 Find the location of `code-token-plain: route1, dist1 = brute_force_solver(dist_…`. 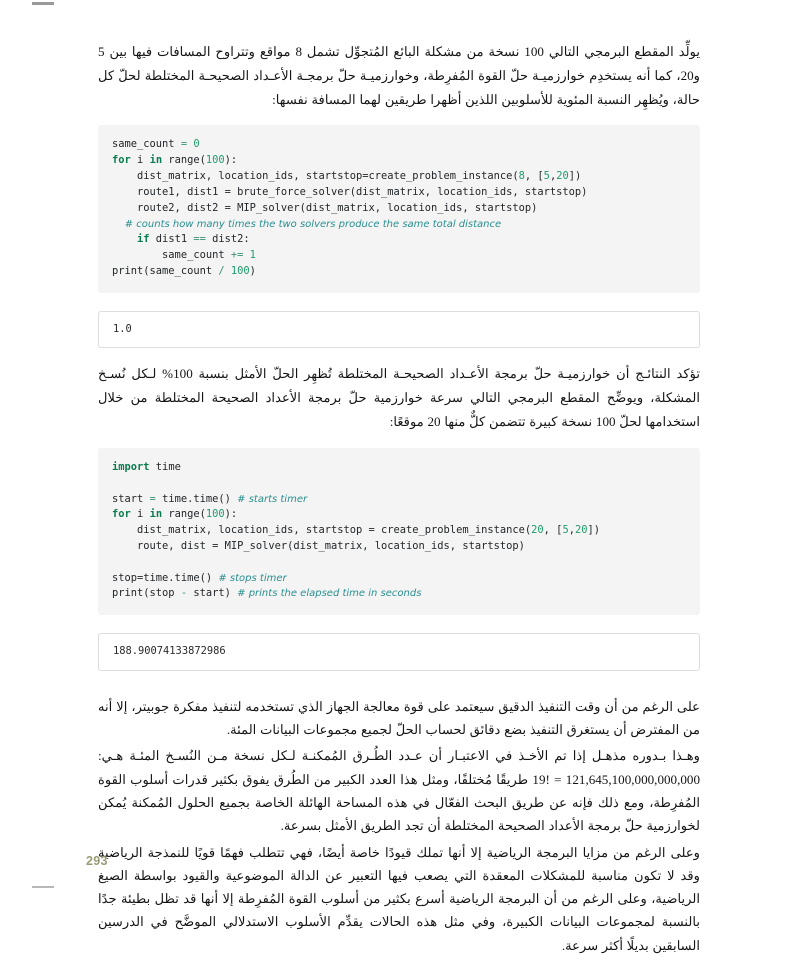

code-token-plain: route1, dist1 = brute_force_solver(dist_… is located at coordinates (350, 191).